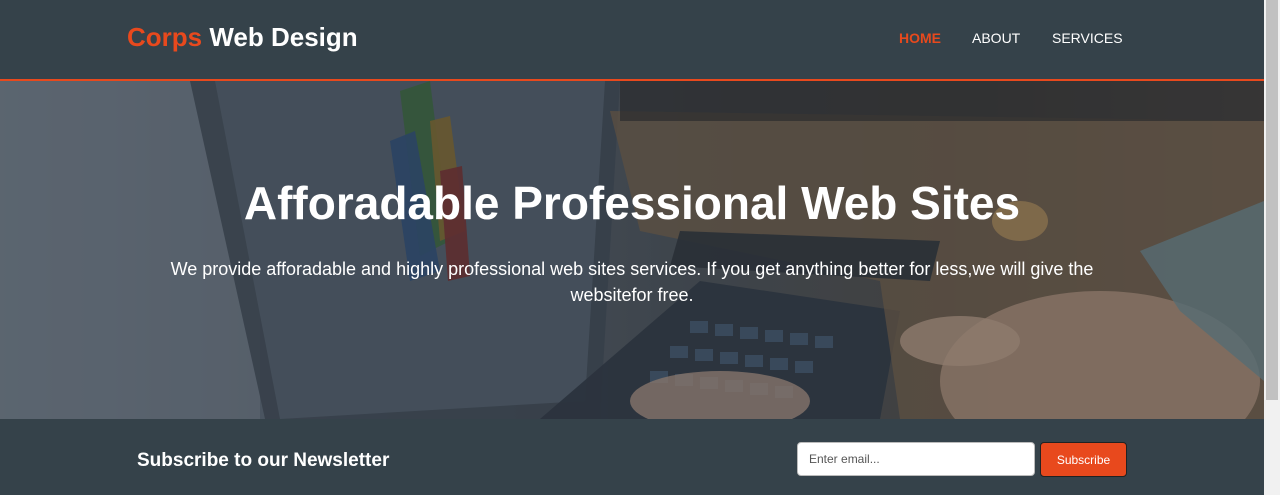 This screenshot has height=495, width=1280. I want to click on nav-about-link: ABOUT, so click(996, 38).